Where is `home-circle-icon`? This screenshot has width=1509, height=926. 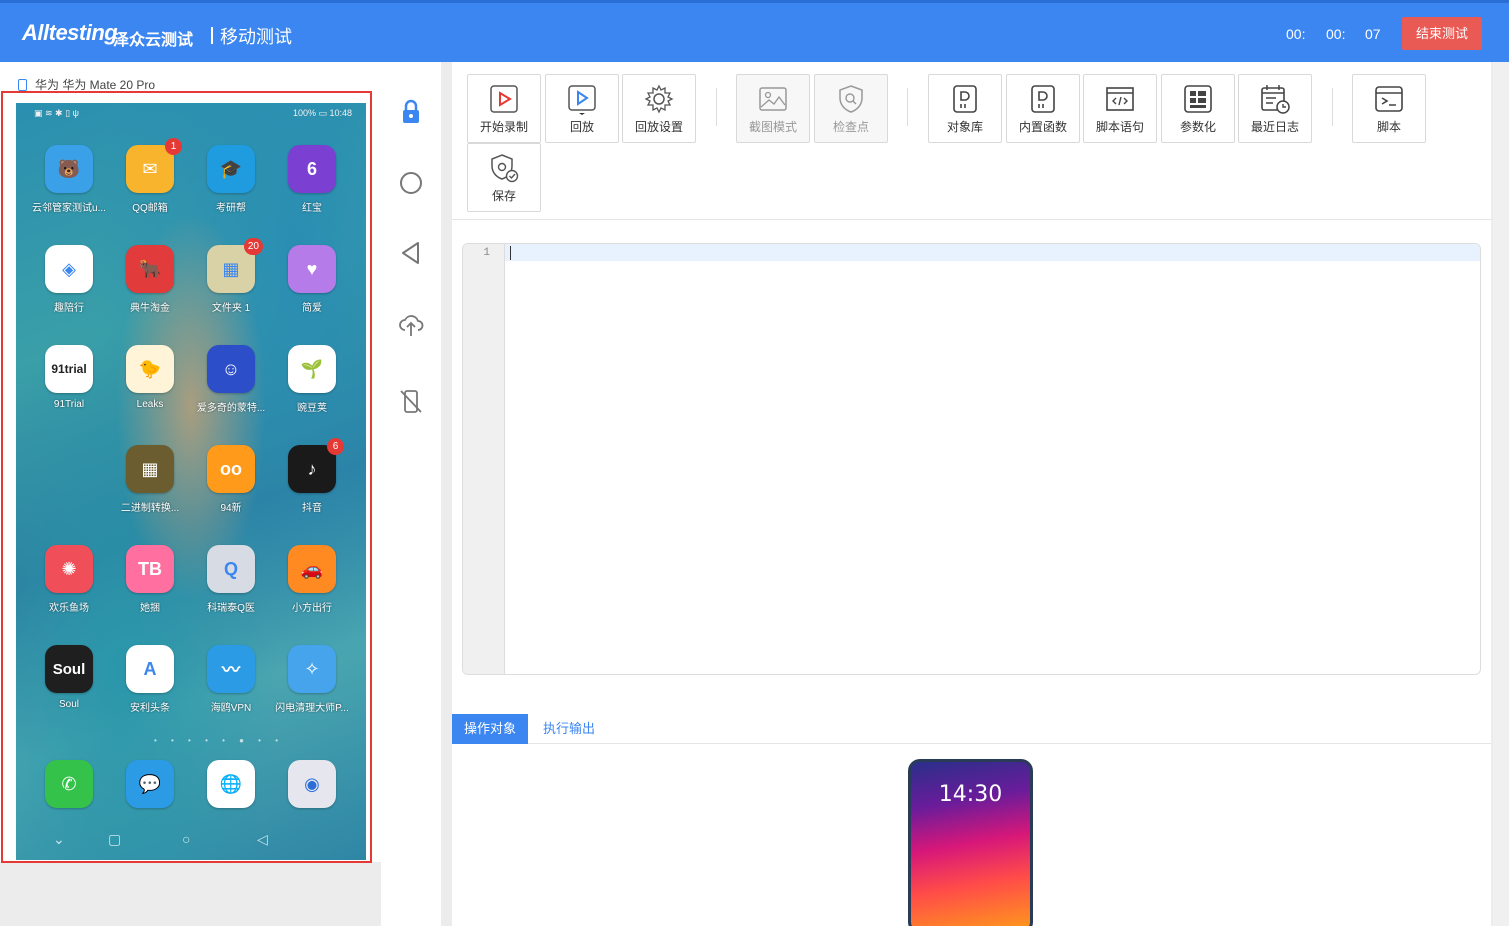
home-circle-icon is located at coordinates (411, 183).